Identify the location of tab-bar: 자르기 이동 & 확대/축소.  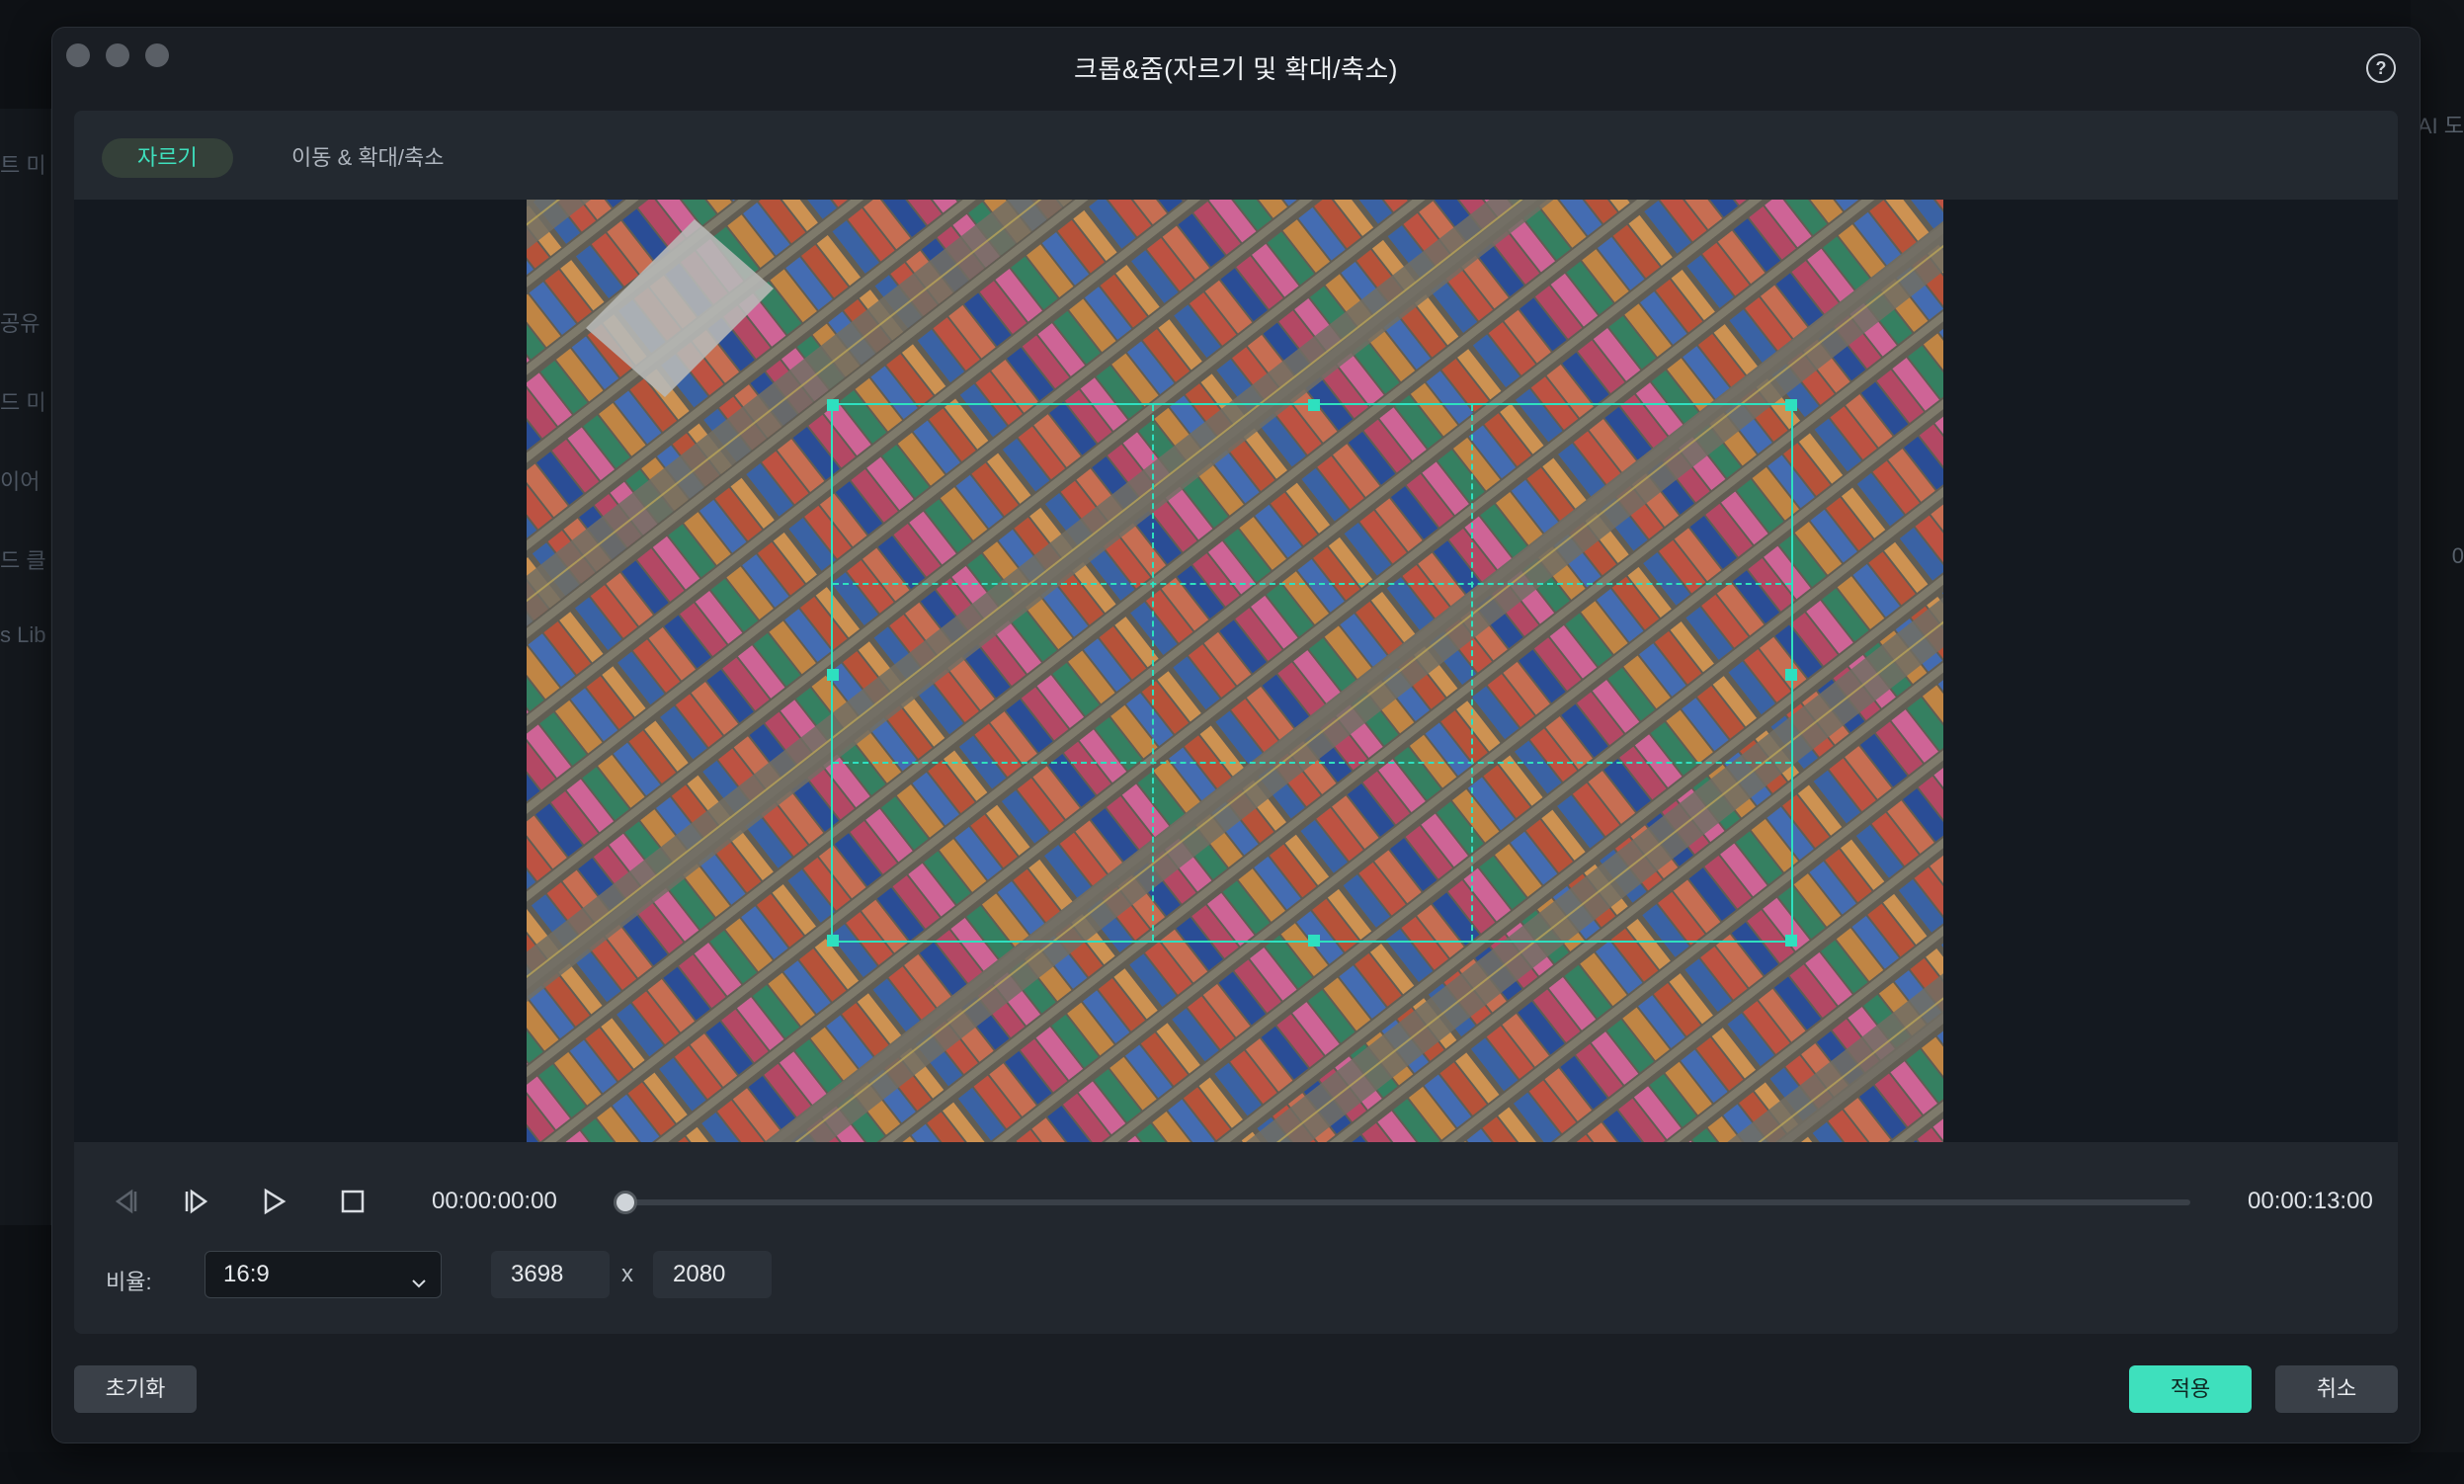
(1236, 155).